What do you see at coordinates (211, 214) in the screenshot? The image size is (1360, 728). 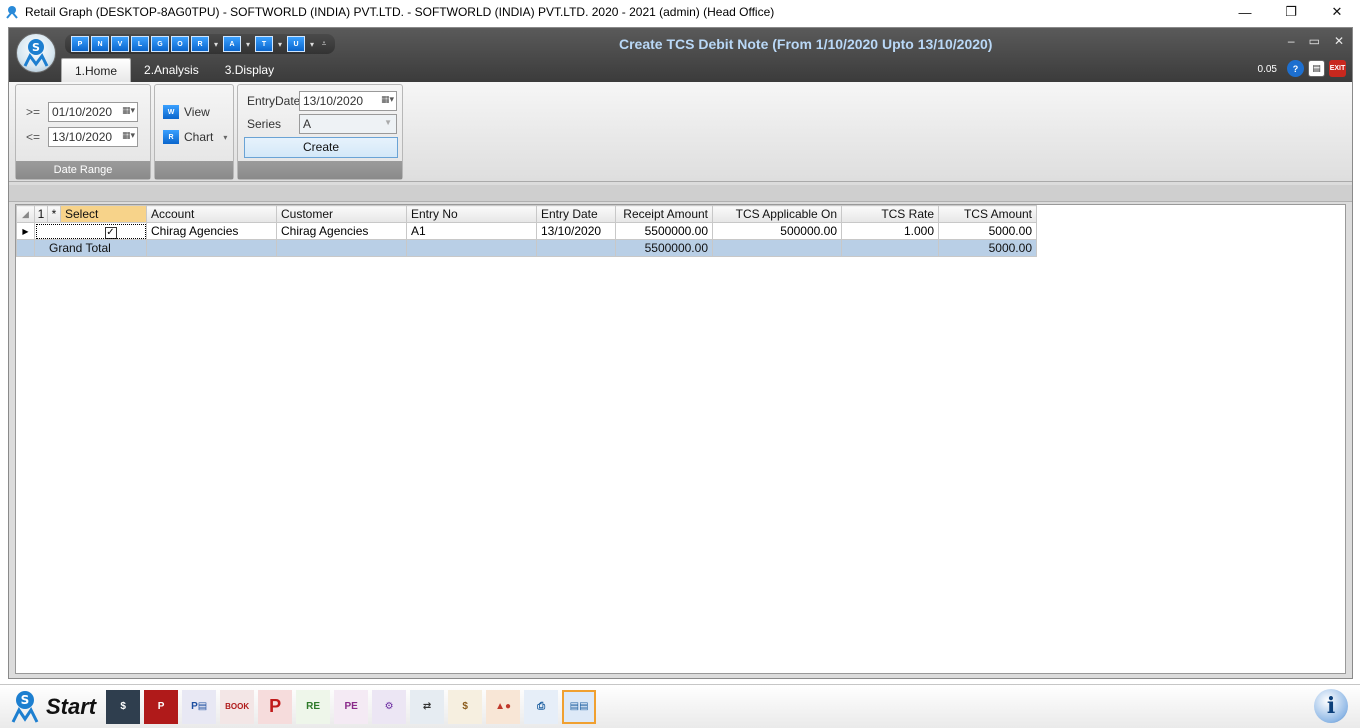 I see `header-account: Account` at bounding box center [211, 214].